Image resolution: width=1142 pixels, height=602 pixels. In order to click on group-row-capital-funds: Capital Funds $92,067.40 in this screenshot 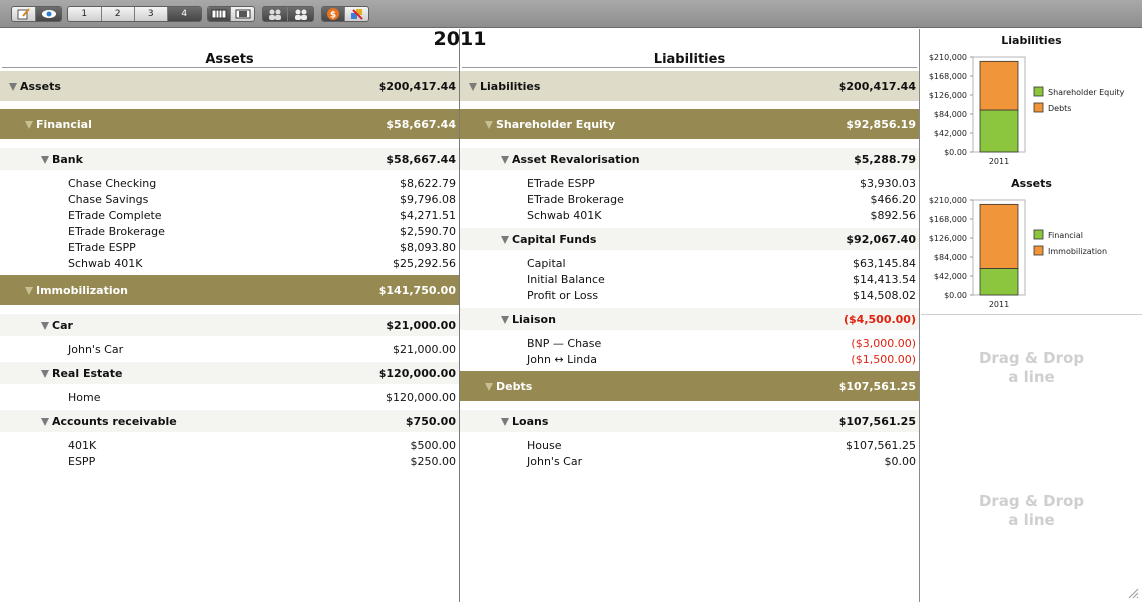, I will do `click(689, 239)`.